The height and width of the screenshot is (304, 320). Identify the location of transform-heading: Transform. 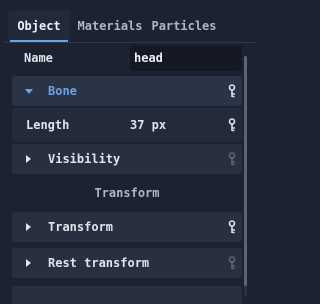
(127, 193).